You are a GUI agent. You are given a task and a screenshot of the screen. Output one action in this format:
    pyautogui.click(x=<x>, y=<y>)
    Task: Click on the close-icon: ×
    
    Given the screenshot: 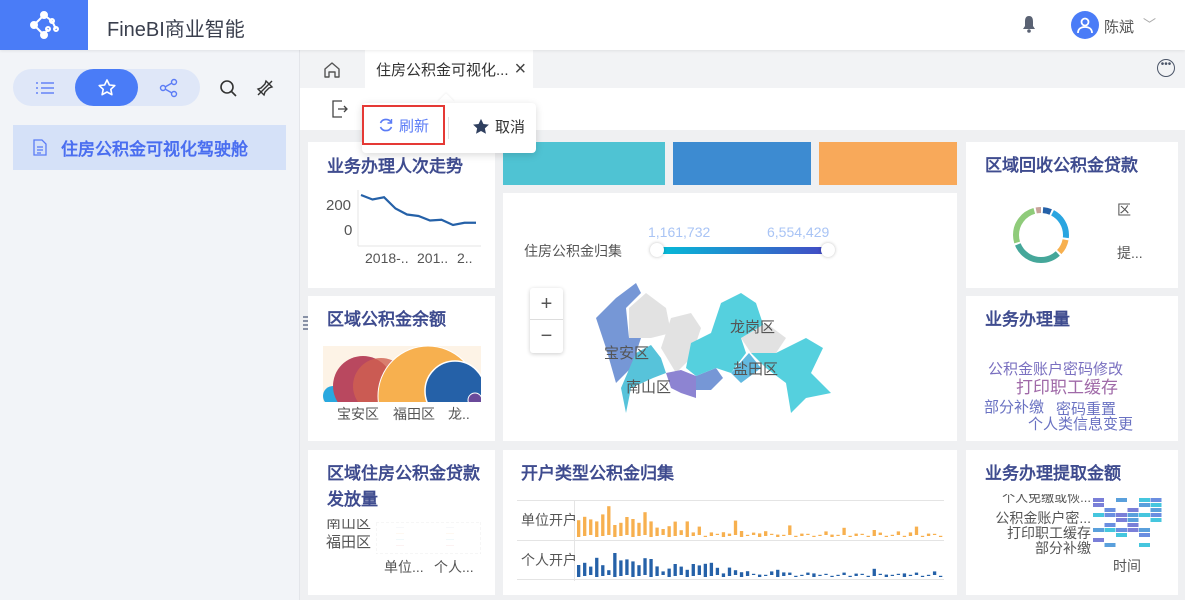 What is the action you would take?
    pyautogui.click(x=521, y=69)
    